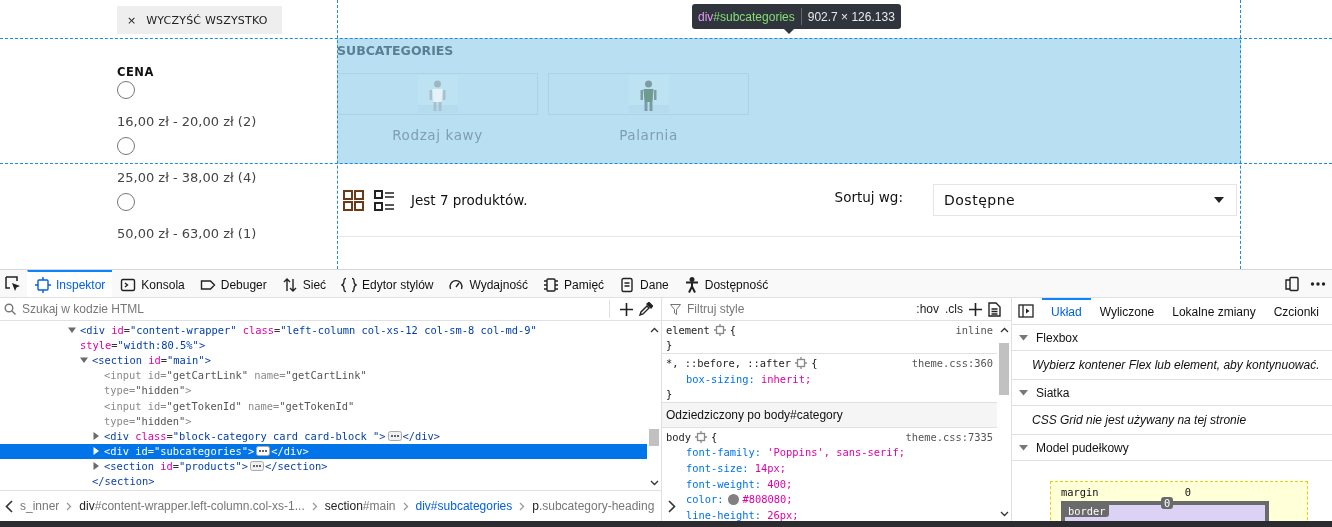  I want to click on devtools-tab: Edytor stylów, so click(387, 283).